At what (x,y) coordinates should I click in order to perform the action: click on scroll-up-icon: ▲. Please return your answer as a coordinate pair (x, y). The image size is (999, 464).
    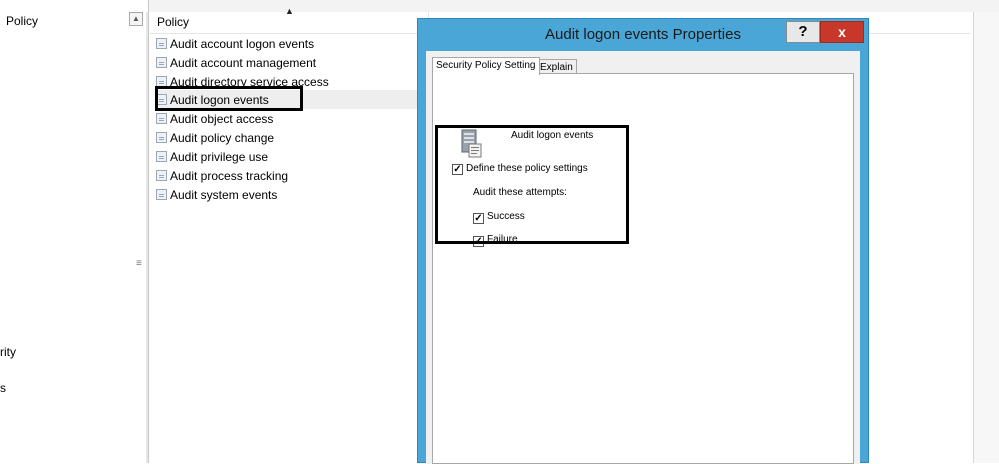
    Looking at the image, I should click on (136, 19).